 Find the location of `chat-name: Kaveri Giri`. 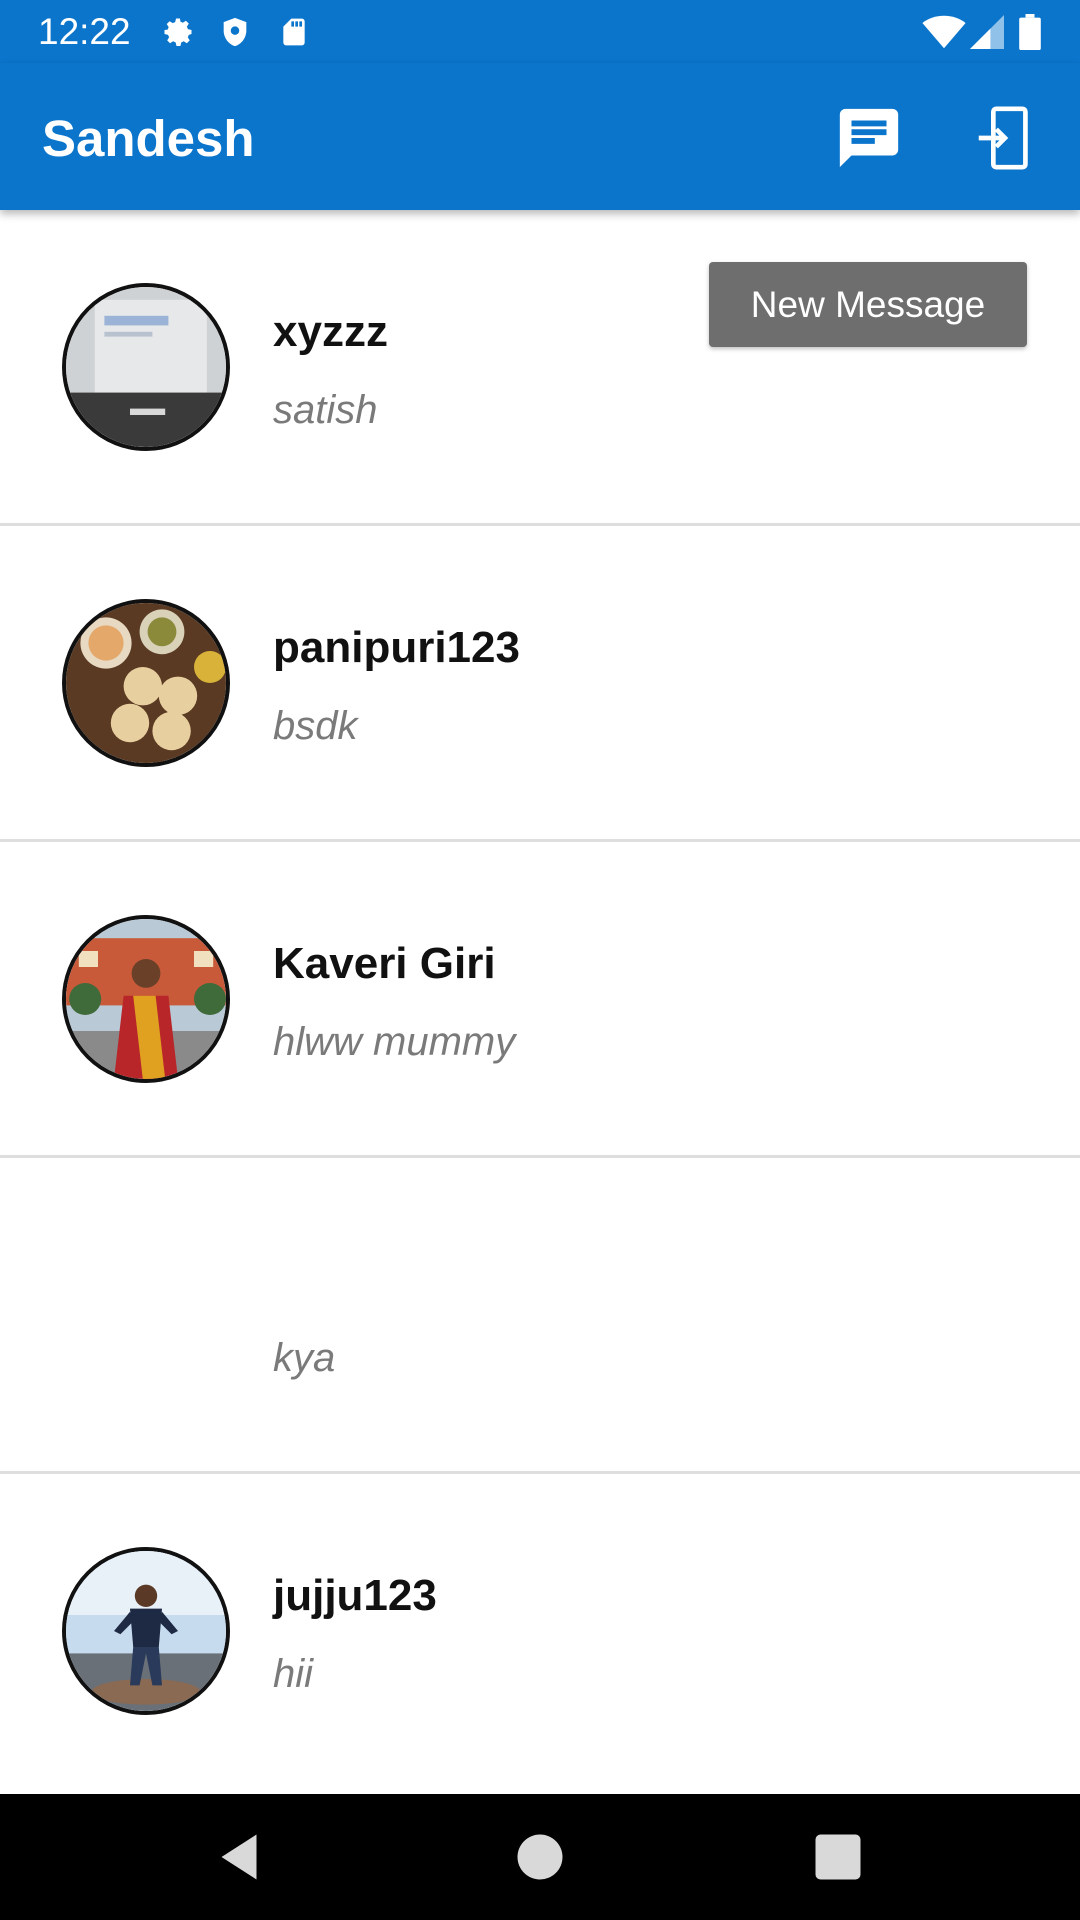

chat-name: Kaveri Giri is located at coordinates (384, 963).